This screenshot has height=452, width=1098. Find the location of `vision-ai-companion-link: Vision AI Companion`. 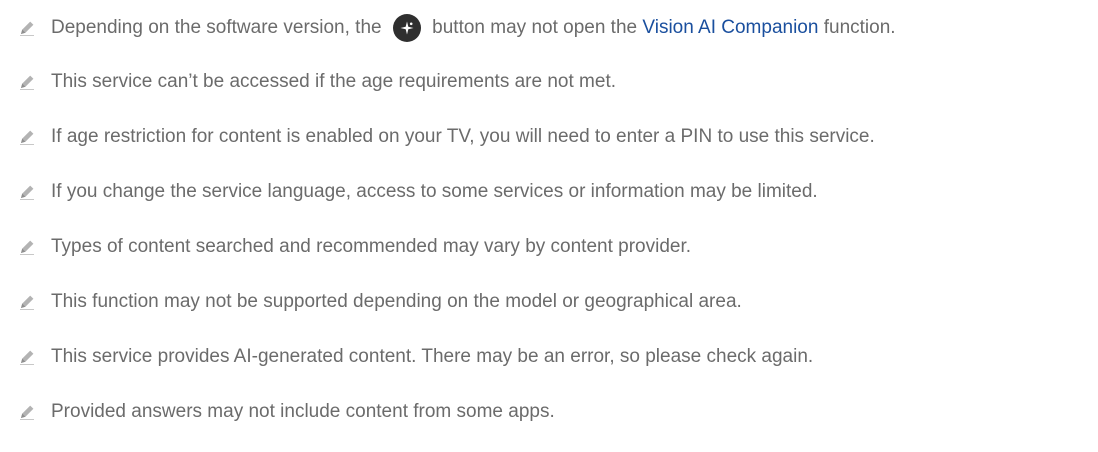

vision-ai-companion-link: Vision AI Companion is located at coordinates (730, 27).